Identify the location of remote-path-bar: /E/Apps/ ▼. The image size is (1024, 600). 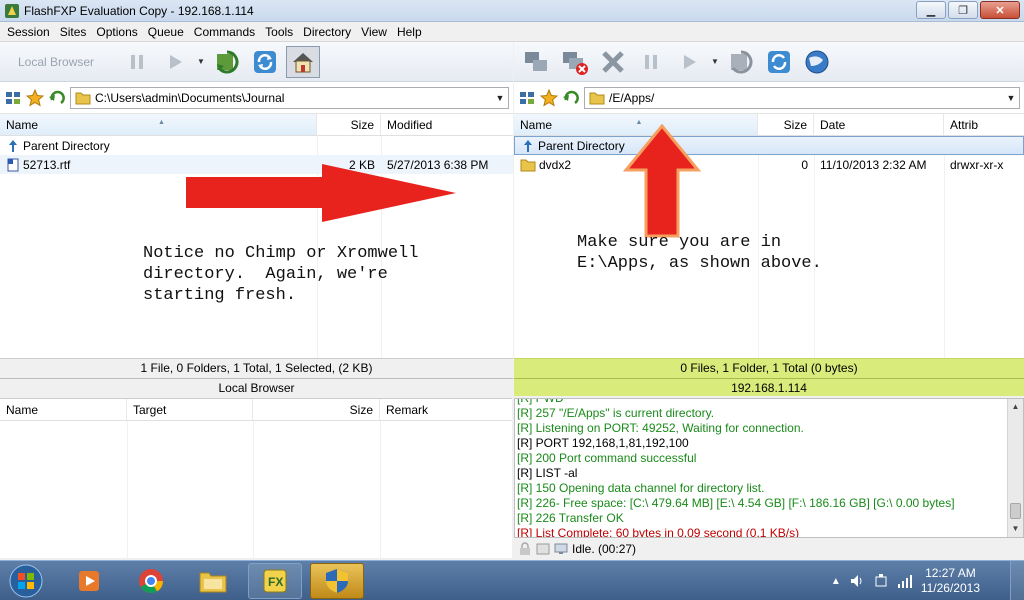
(769, 98).